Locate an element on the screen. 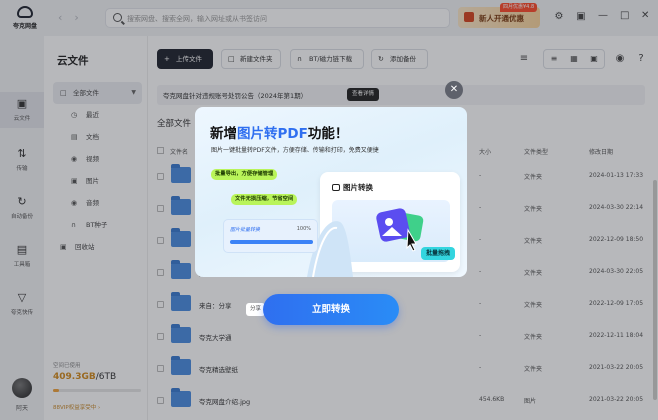 The image size is (658, 420). modal-title-pre: 新增 is located at coordinates (223, 134).